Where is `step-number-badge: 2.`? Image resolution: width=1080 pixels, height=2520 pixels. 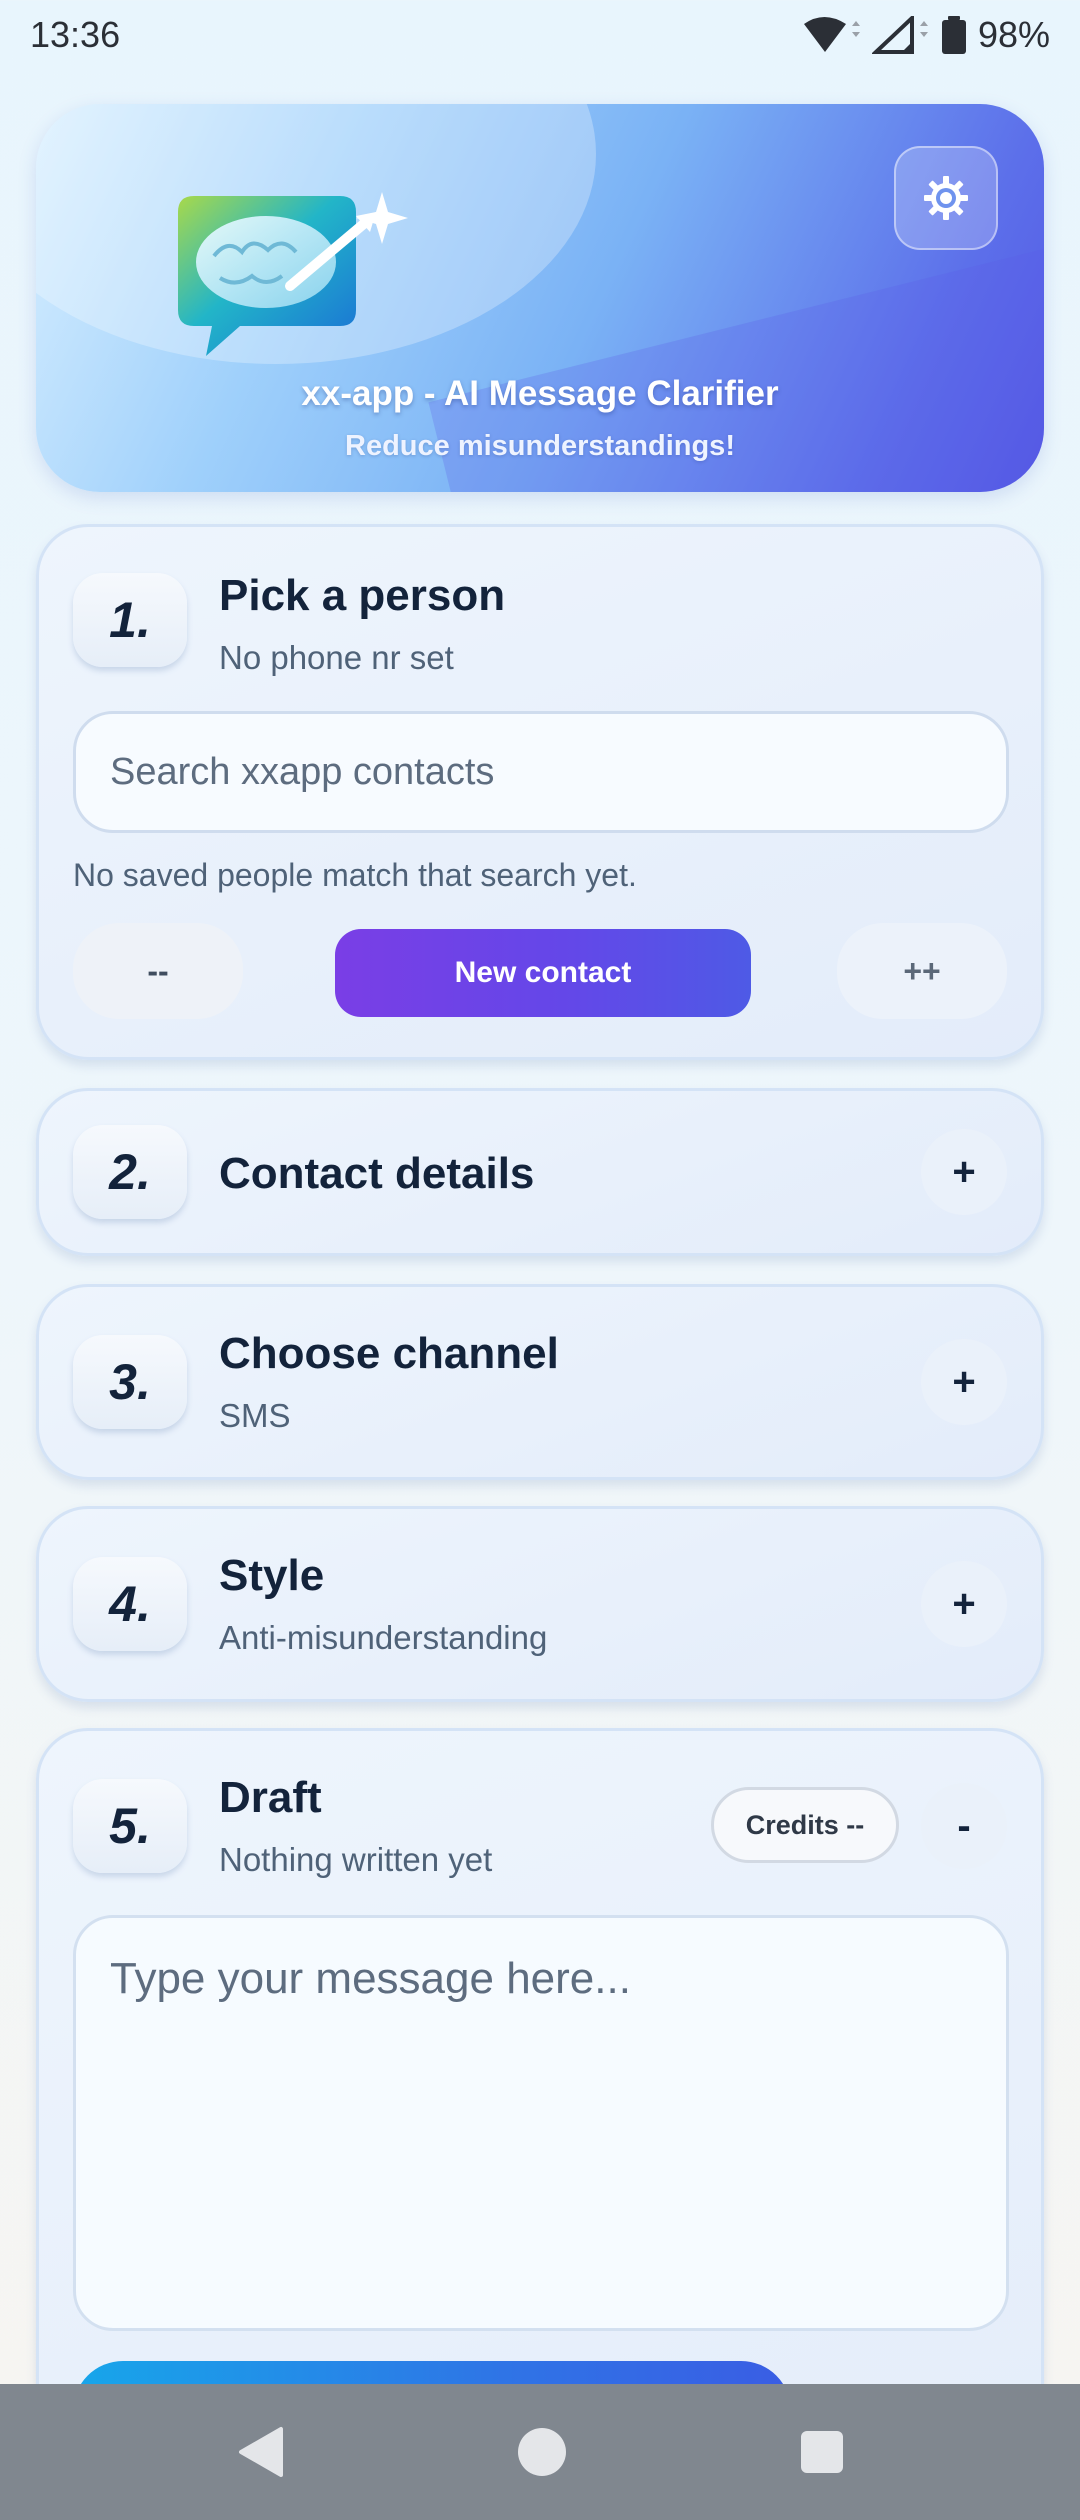
step-number-badge: 2. is located at coordinates (130, 1172).